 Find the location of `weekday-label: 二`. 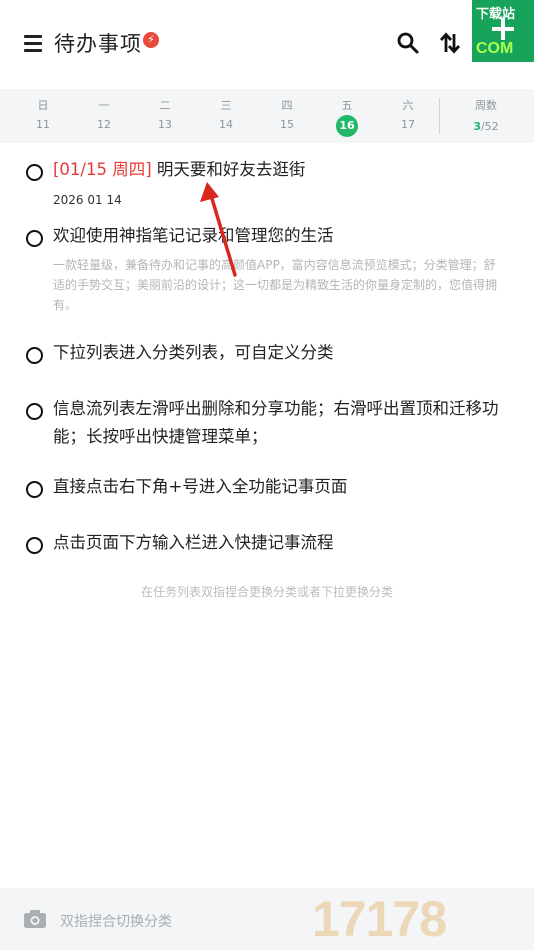

weekday-label: 二 is located at coordinates (165, 105).